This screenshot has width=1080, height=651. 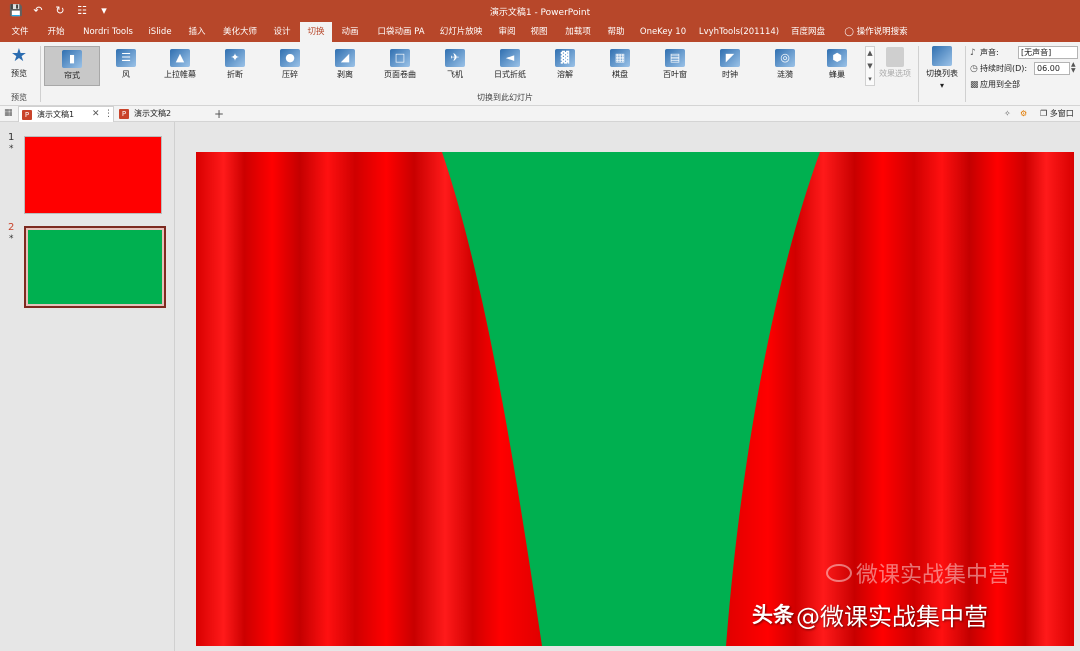 I want to click on multi-window-button: ❐ 多窗口, so click(x=1057, y=114).